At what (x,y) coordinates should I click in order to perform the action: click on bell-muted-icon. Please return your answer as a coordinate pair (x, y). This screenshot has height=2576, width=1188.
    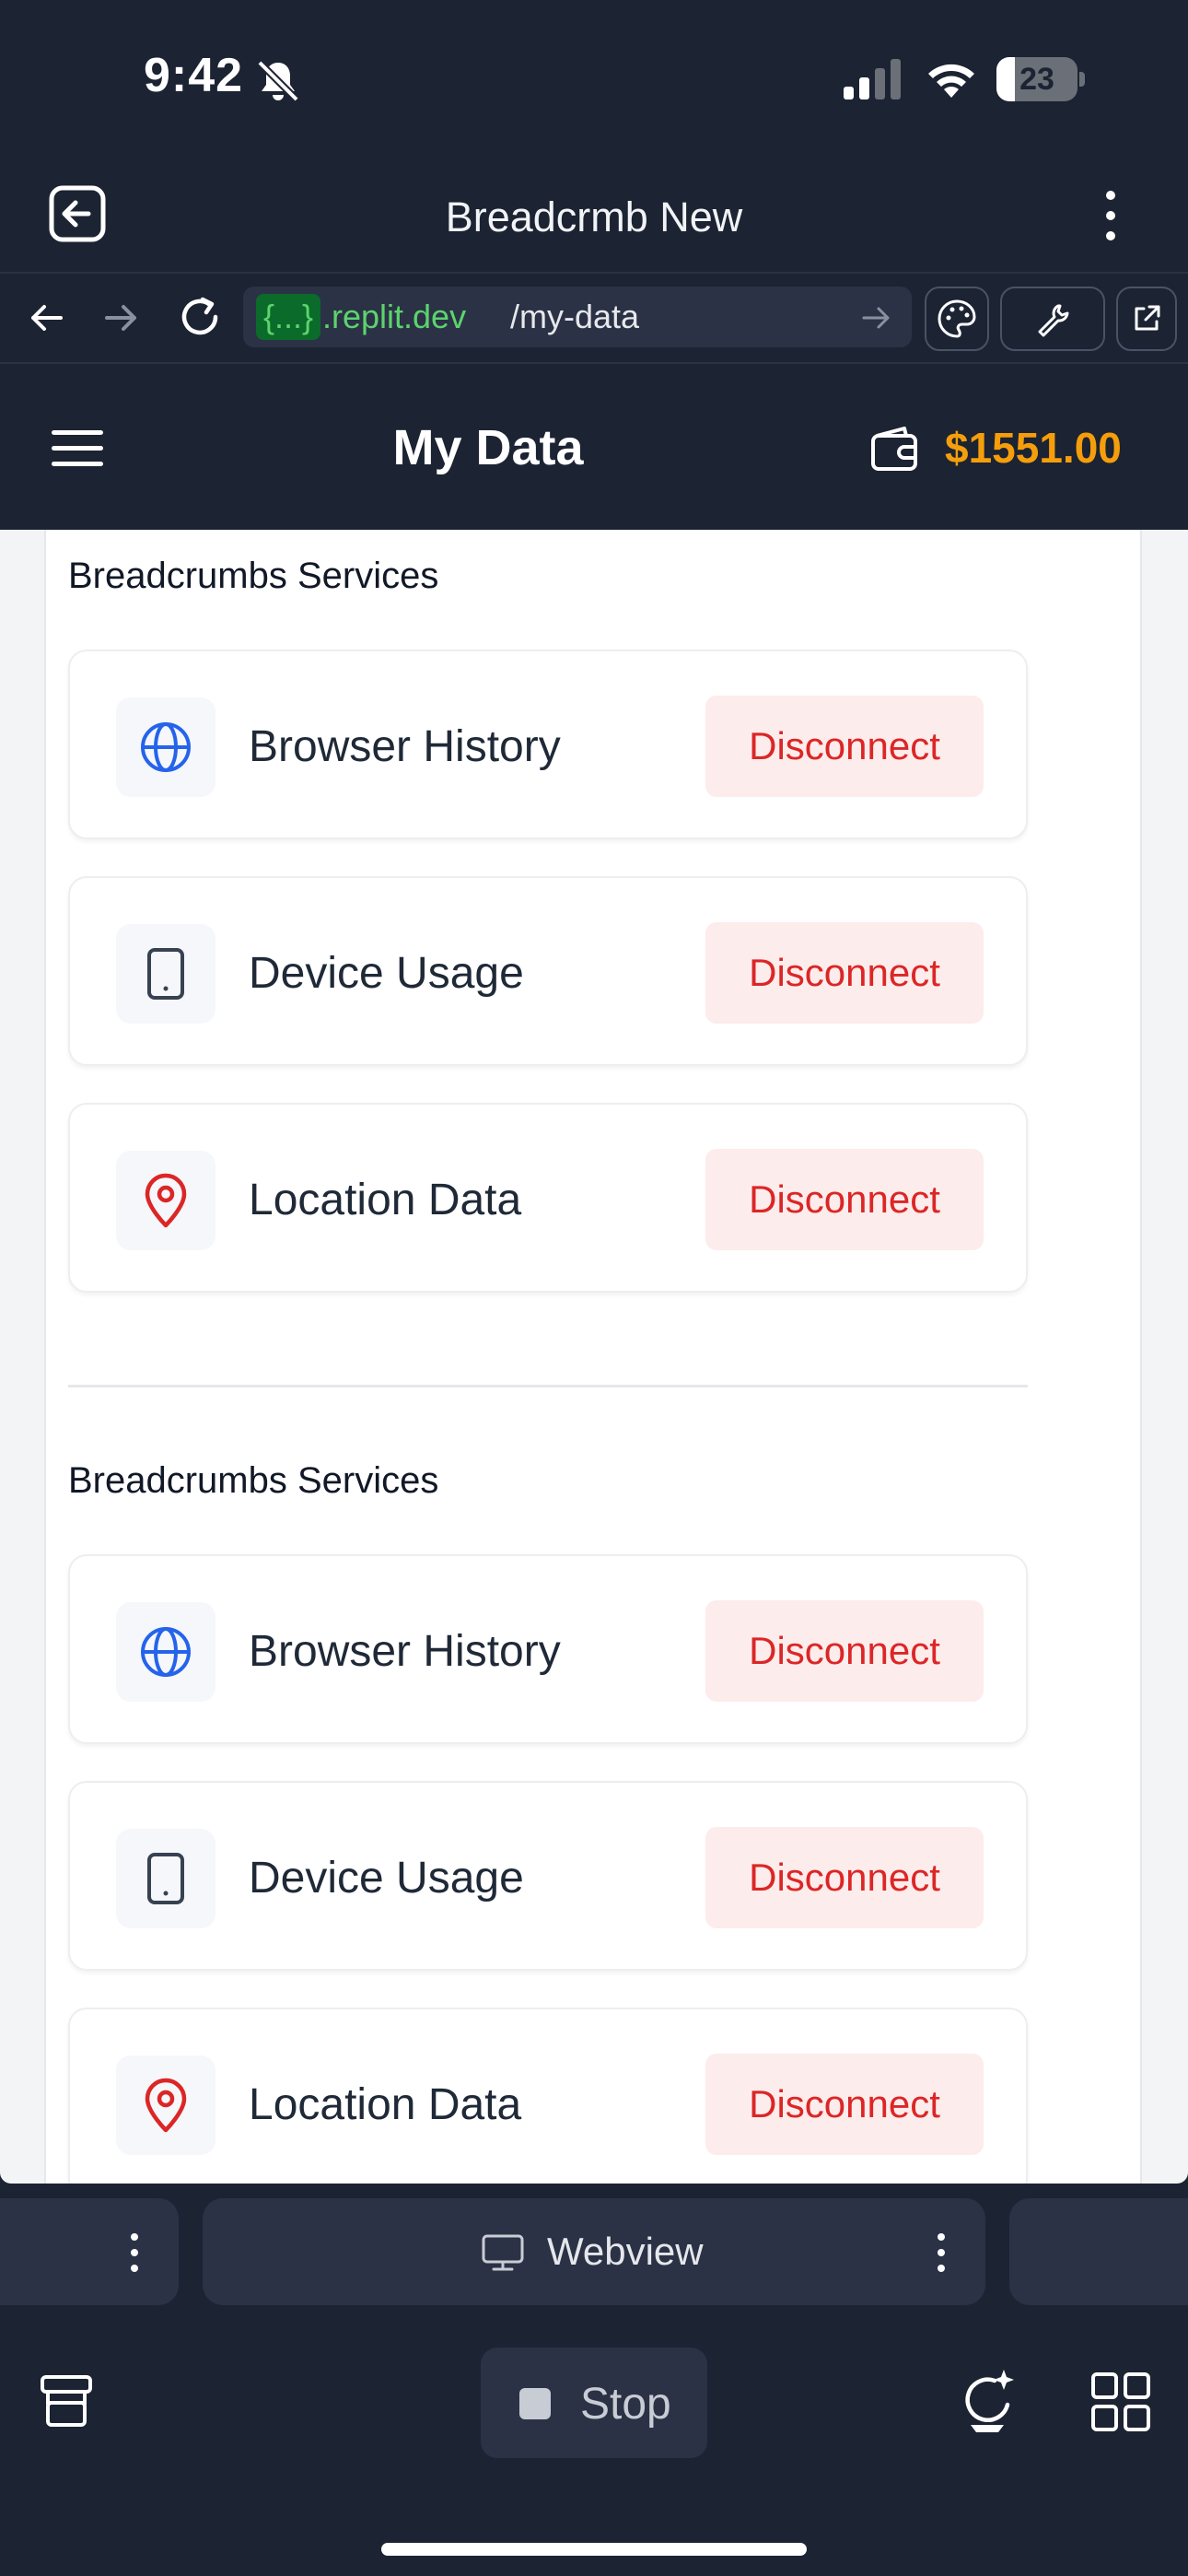
    Looking at the image, I should click on (278, 81).